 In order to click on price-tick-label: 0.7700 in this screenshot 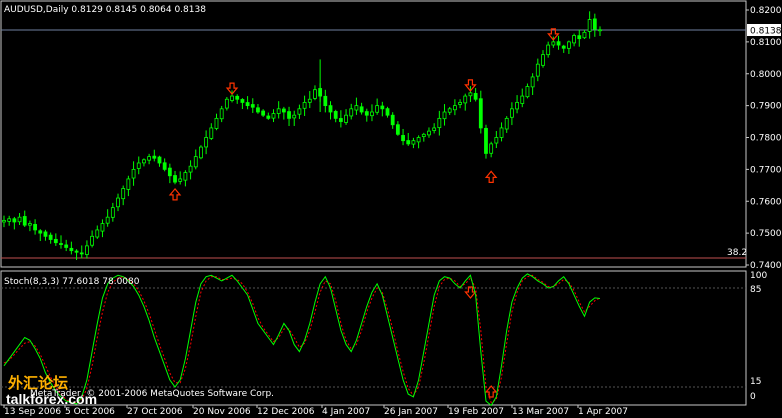, I will do `click(766, 170)`.